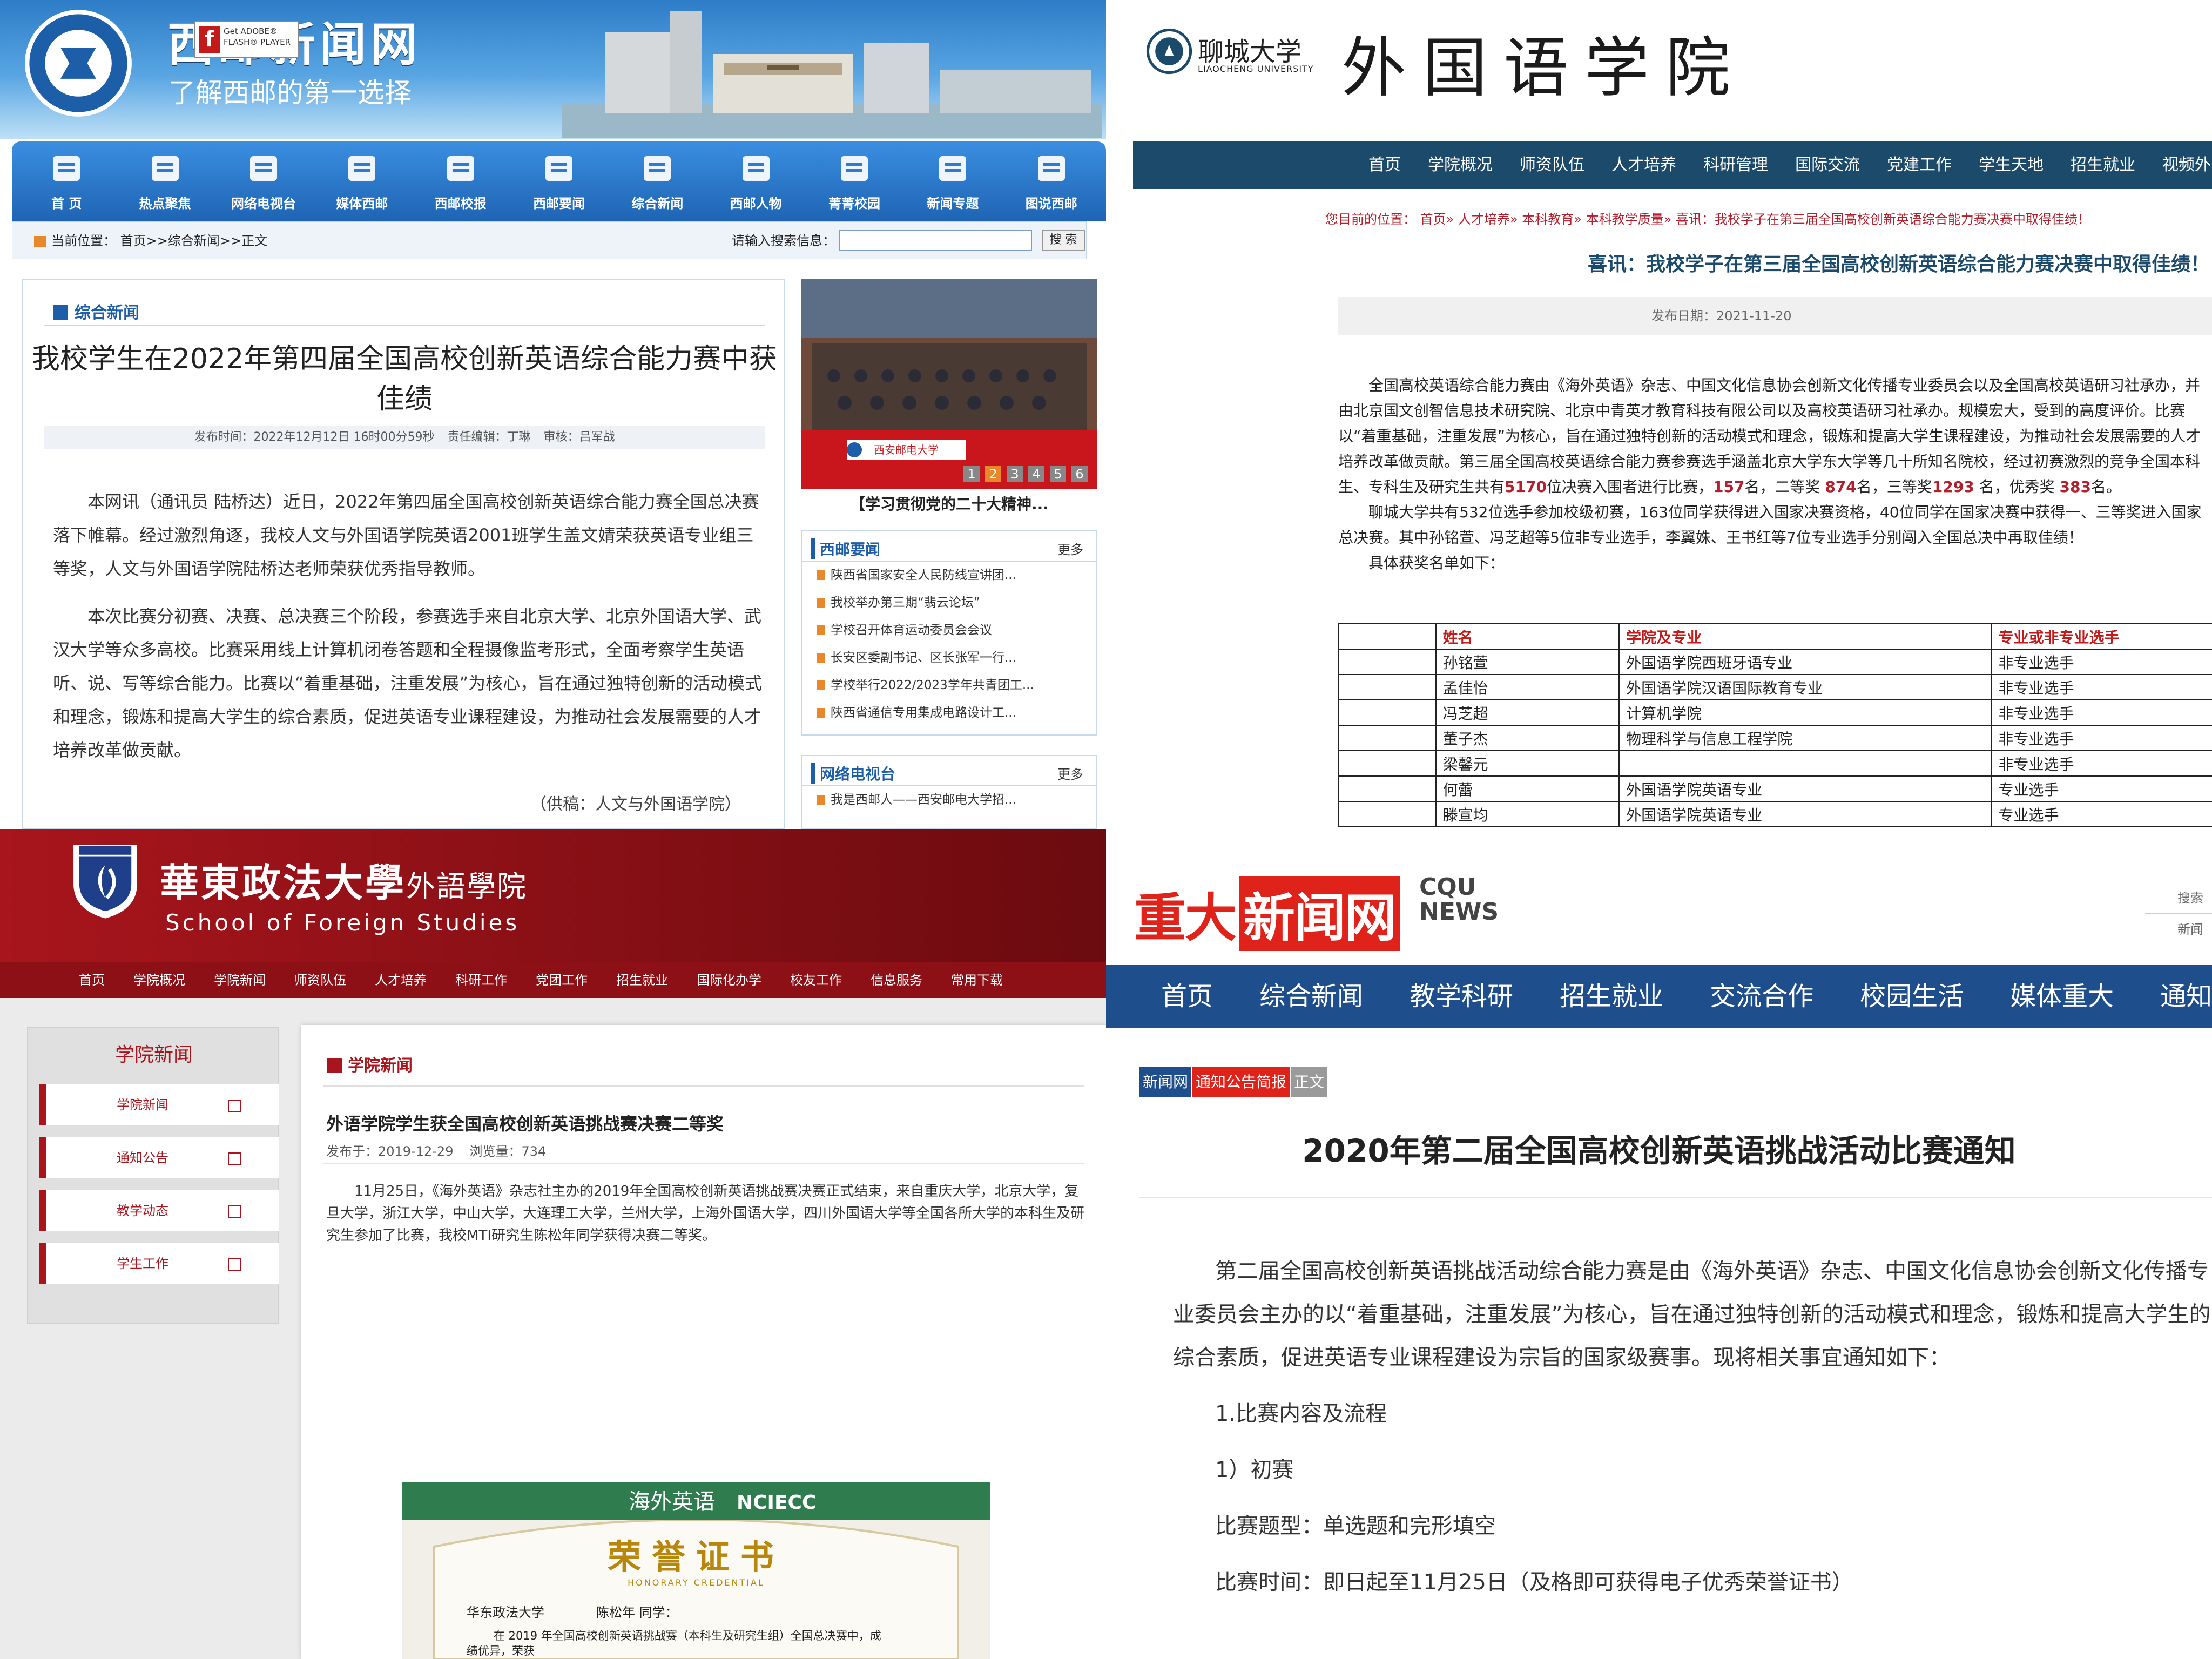 The width and height of the screenshot is (2212, 1659). I want to click on nav-item-0: 首 页, so click(66, 181).